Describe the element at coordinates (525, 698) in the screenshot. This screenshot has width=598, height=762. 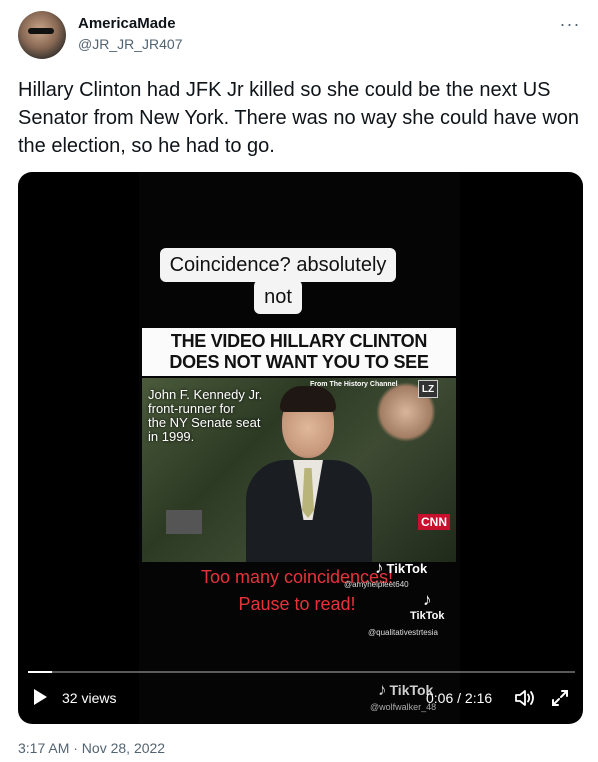
I see `volume-icon` at that location.